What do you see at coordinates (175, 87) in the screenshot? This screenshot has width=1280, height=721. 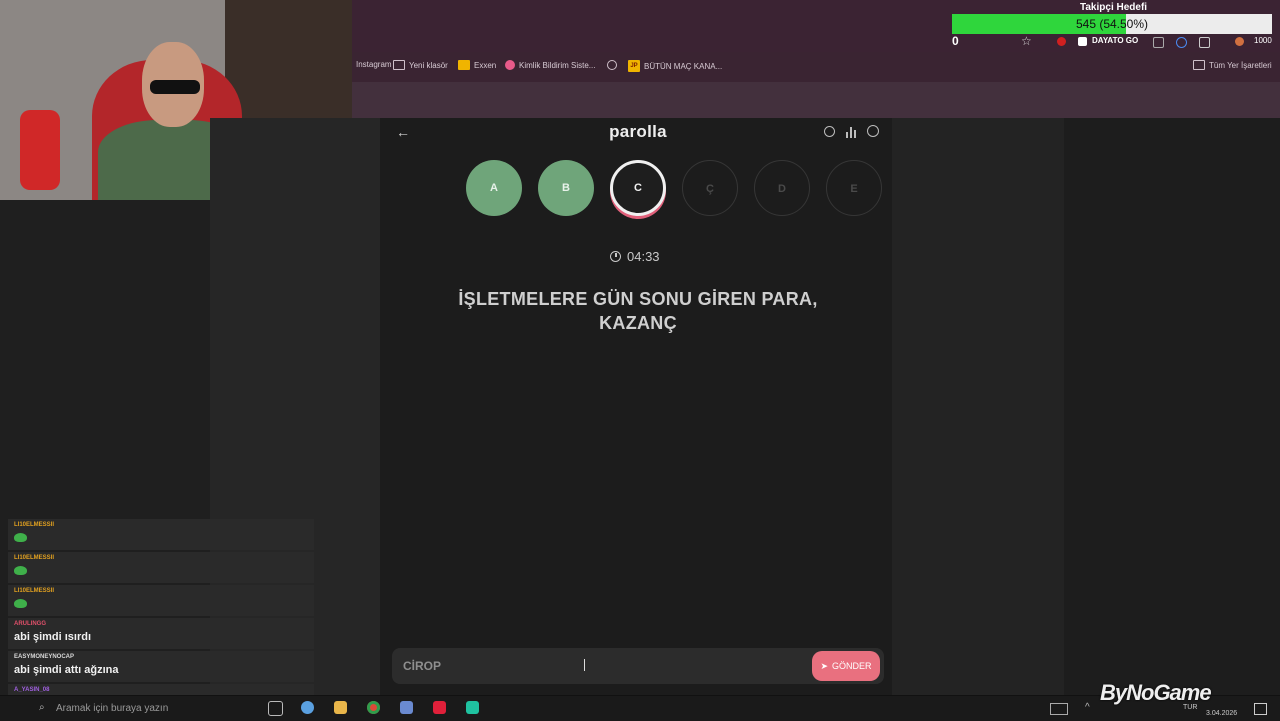 I see `sunglasses` at bounding box center [175, 87].